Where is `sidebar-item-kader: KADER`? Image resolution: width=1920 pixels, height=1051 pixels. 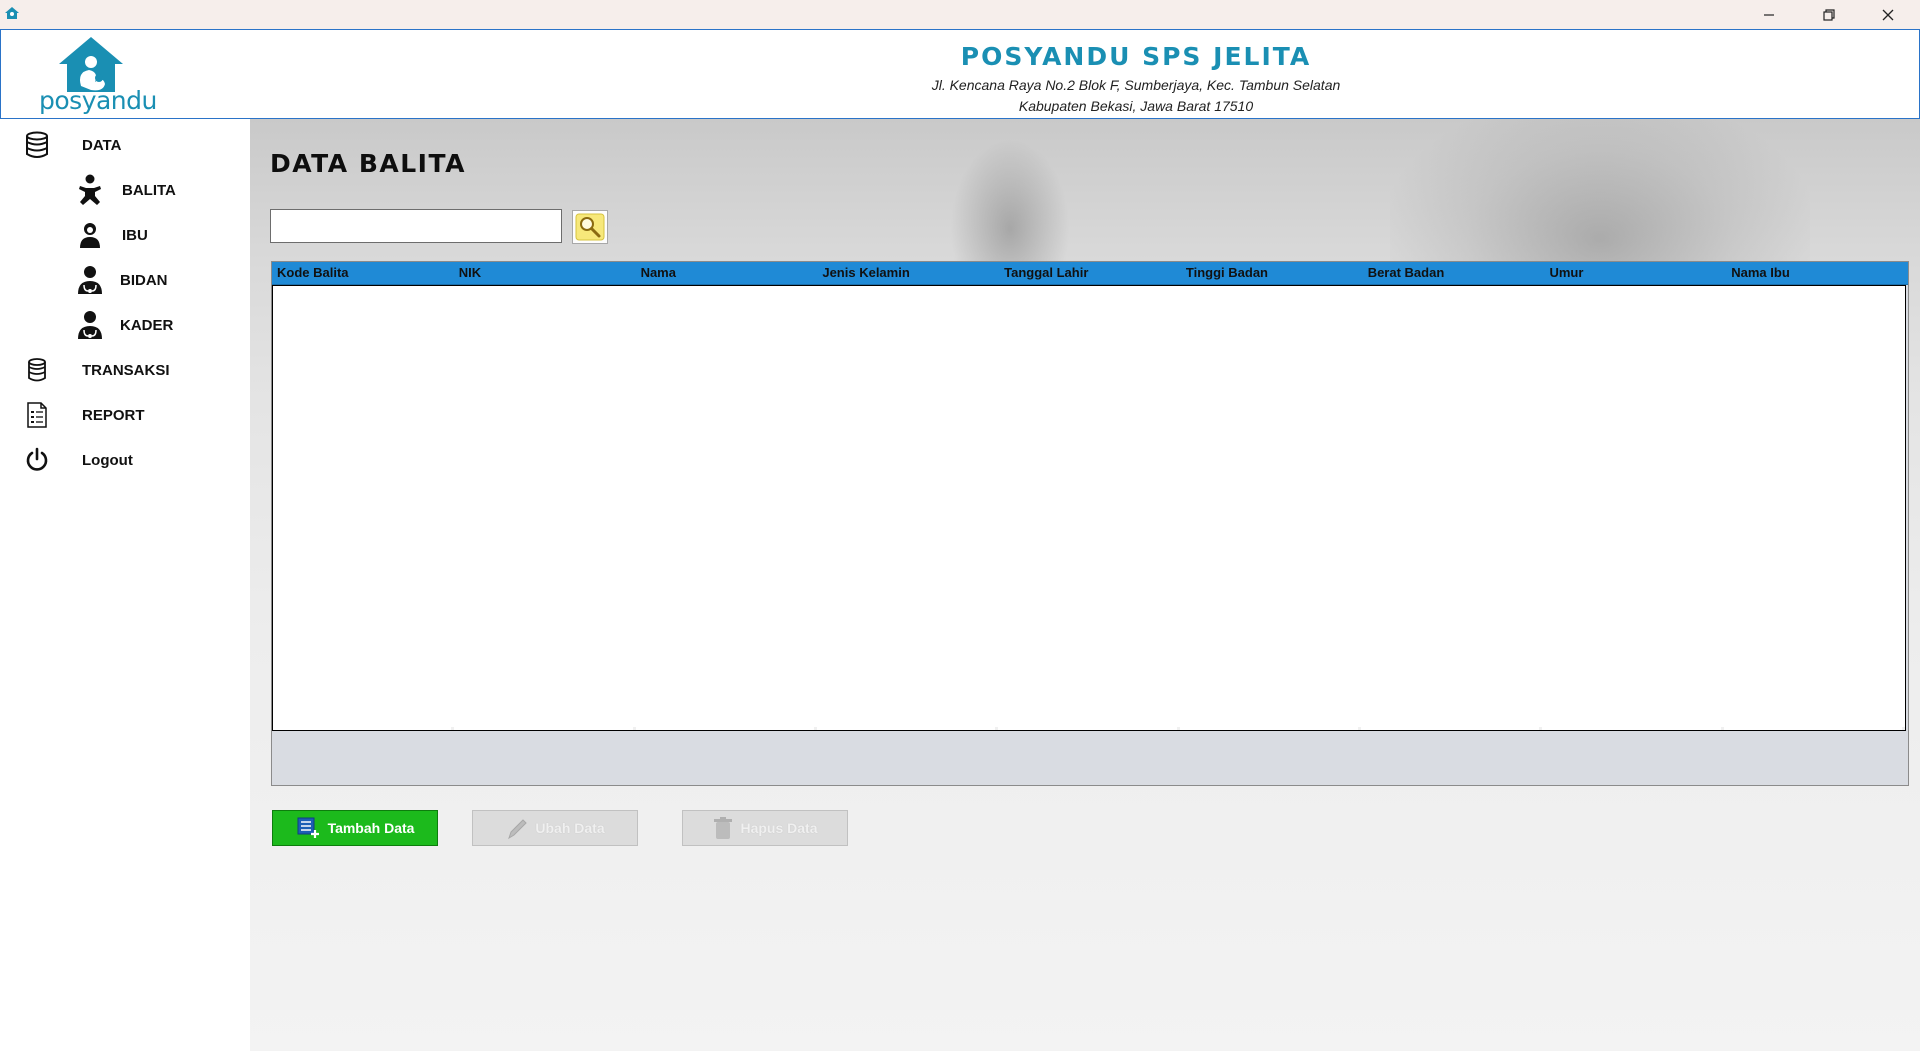
sidebar-item-kader: KADER is located at coordinates (124, 325).